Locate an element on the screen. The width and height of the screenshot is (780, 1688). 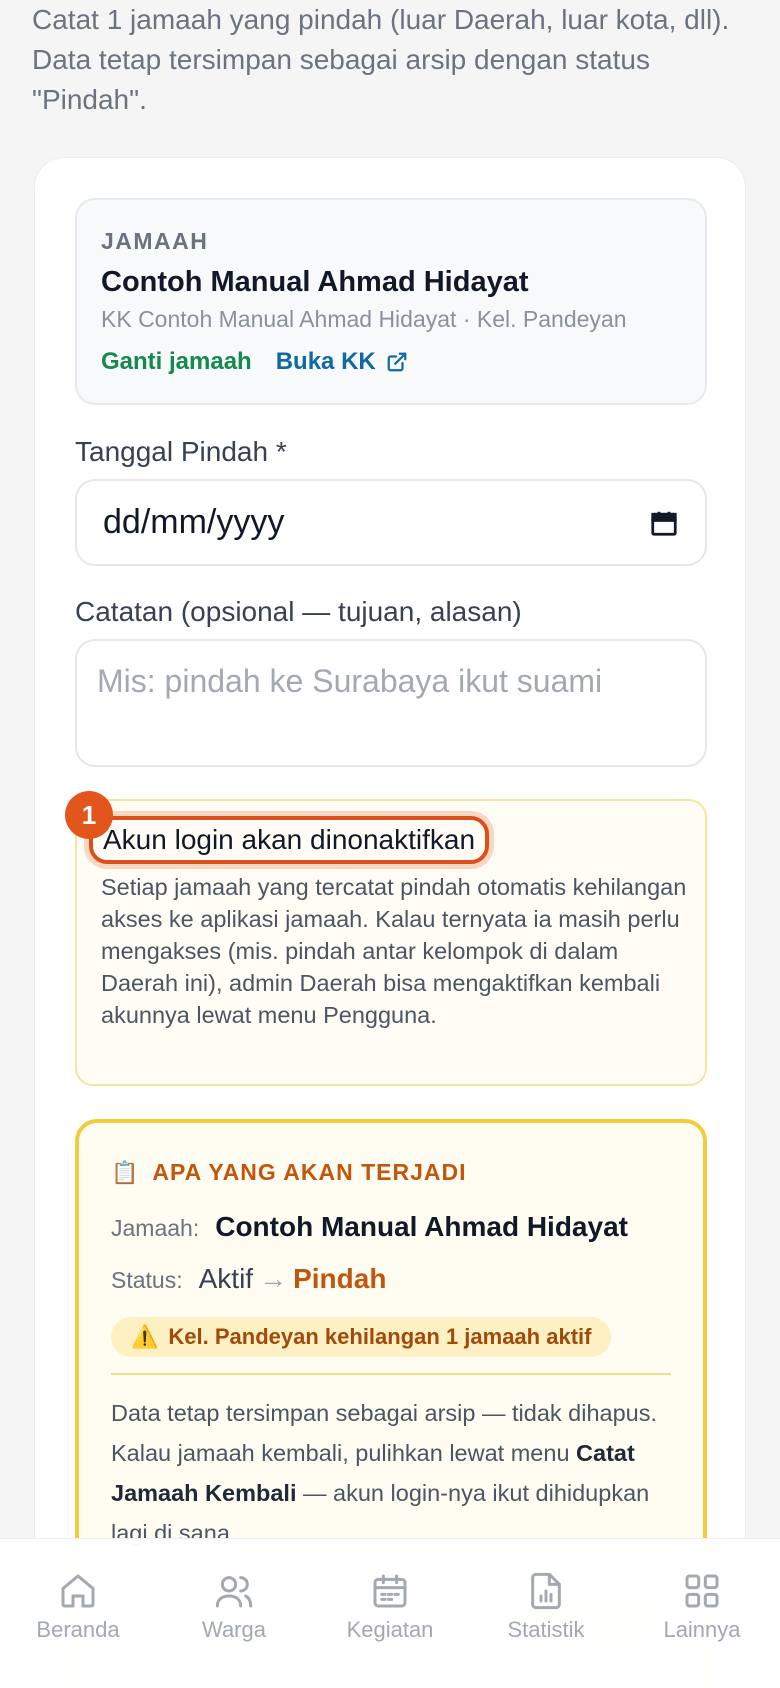
nav-label-statistik: Statistik is located at coordinates (546, 1629).